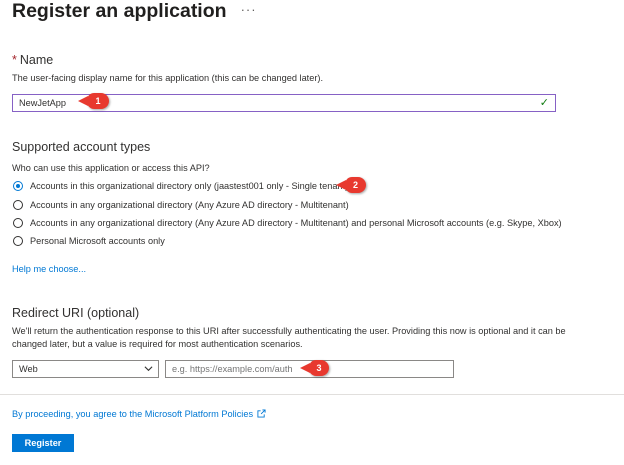  Describe the element at coordinates (319, 368) in the screenshot. I see `callout-number: 3` at that location.